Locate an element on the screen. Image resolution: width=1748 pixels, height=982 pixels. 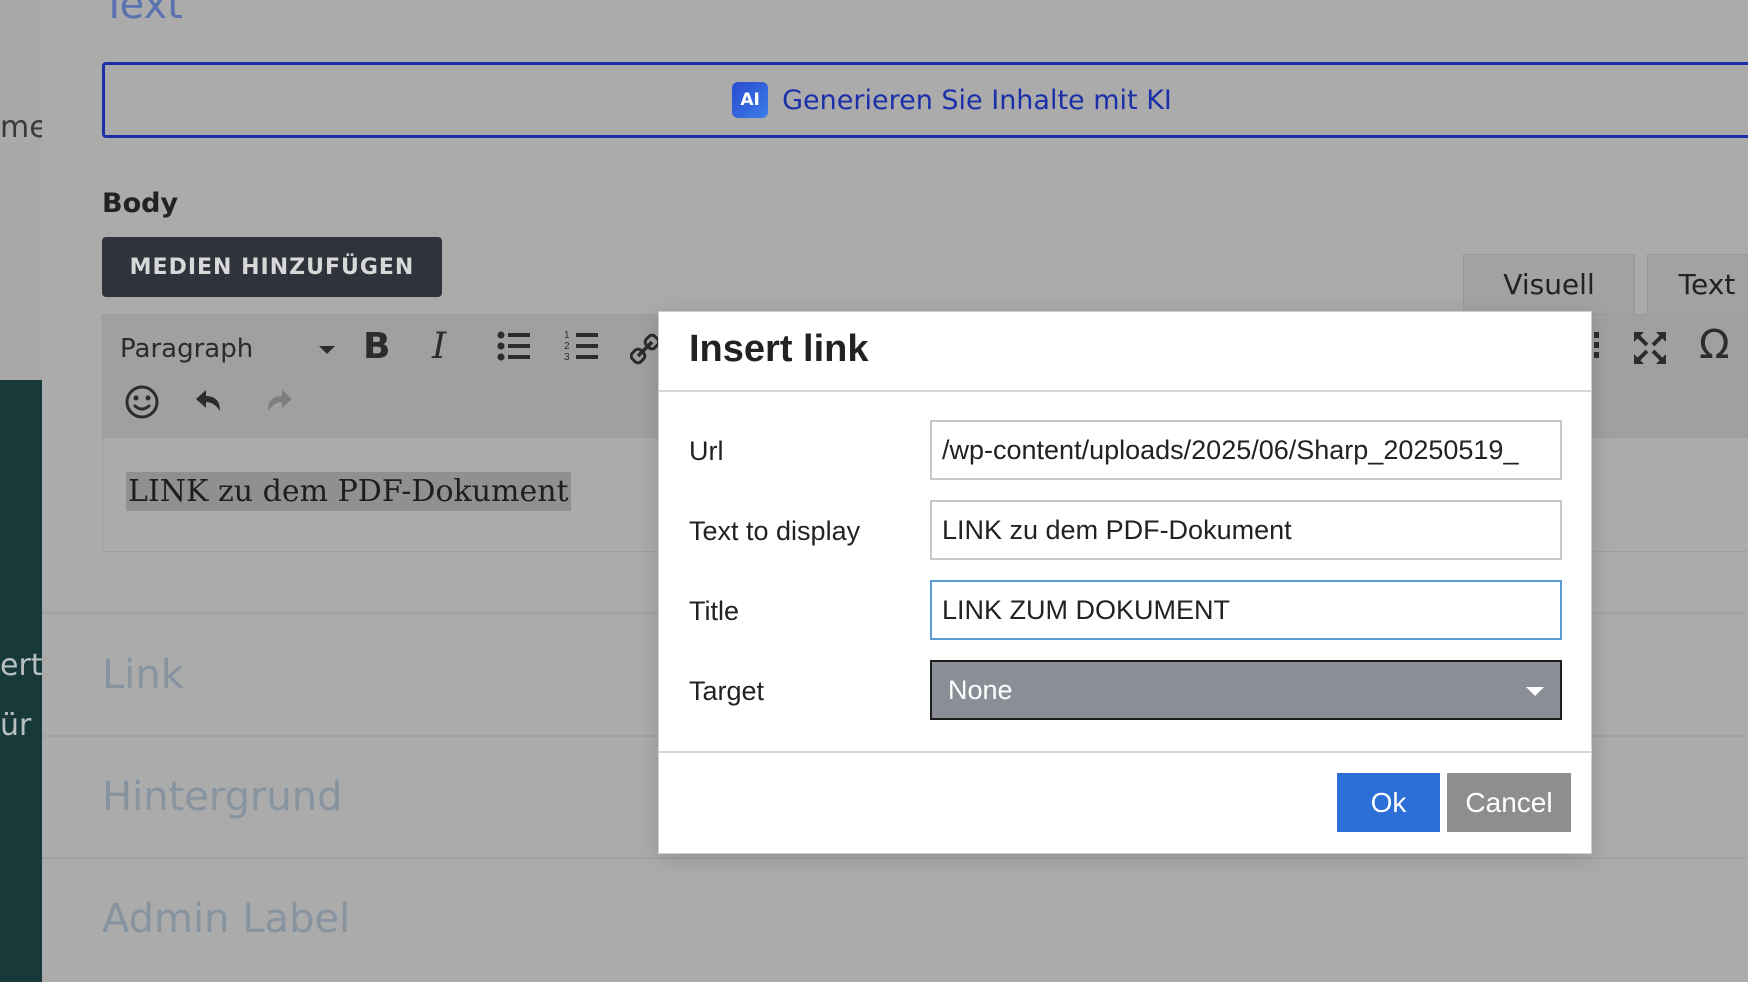
text-to-display-input is located at coordinates (1246, 530).